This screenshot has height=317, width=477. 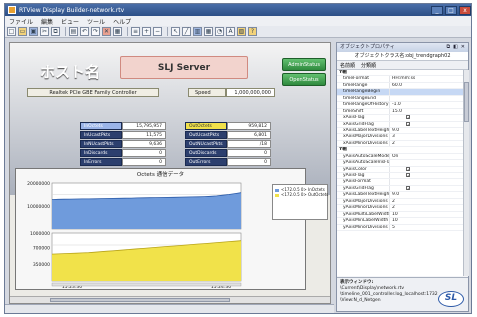 What do you see at coordinates (304, 79) in the screenshot?
I see `open-status-button: OpenStatus` at bounding box center [304, 79].